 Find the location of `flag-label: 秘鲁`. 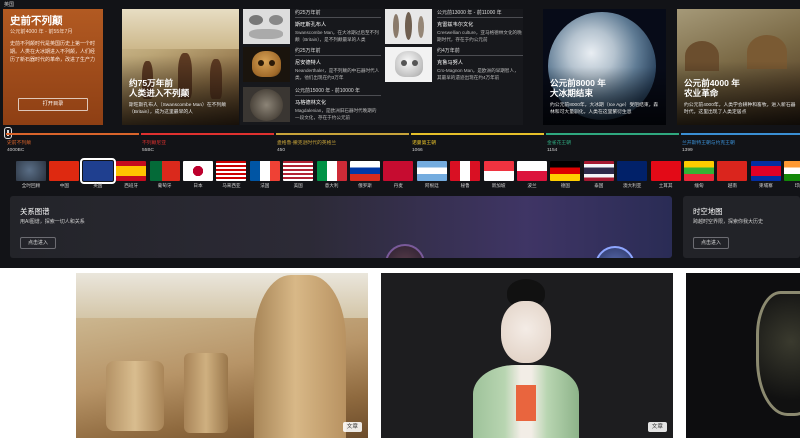

flag-label: 秘鲁 is located at coordinates (465, 185).